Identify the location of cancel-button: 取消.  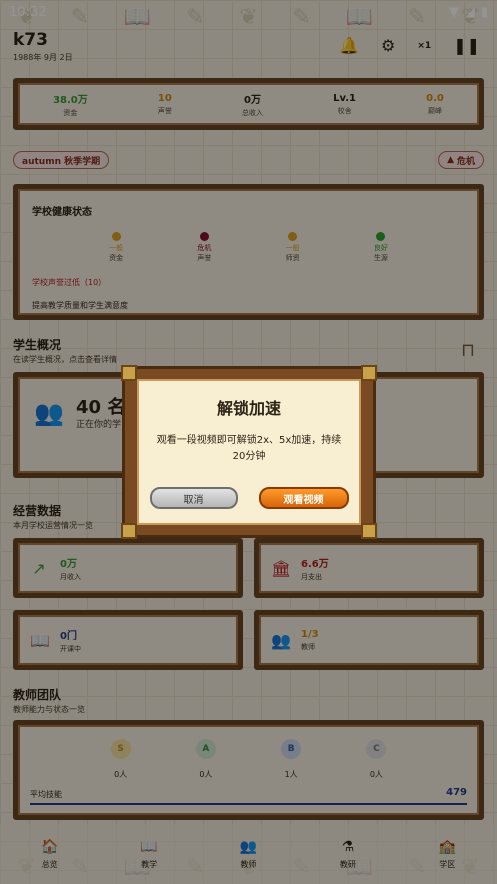
(193, 498).